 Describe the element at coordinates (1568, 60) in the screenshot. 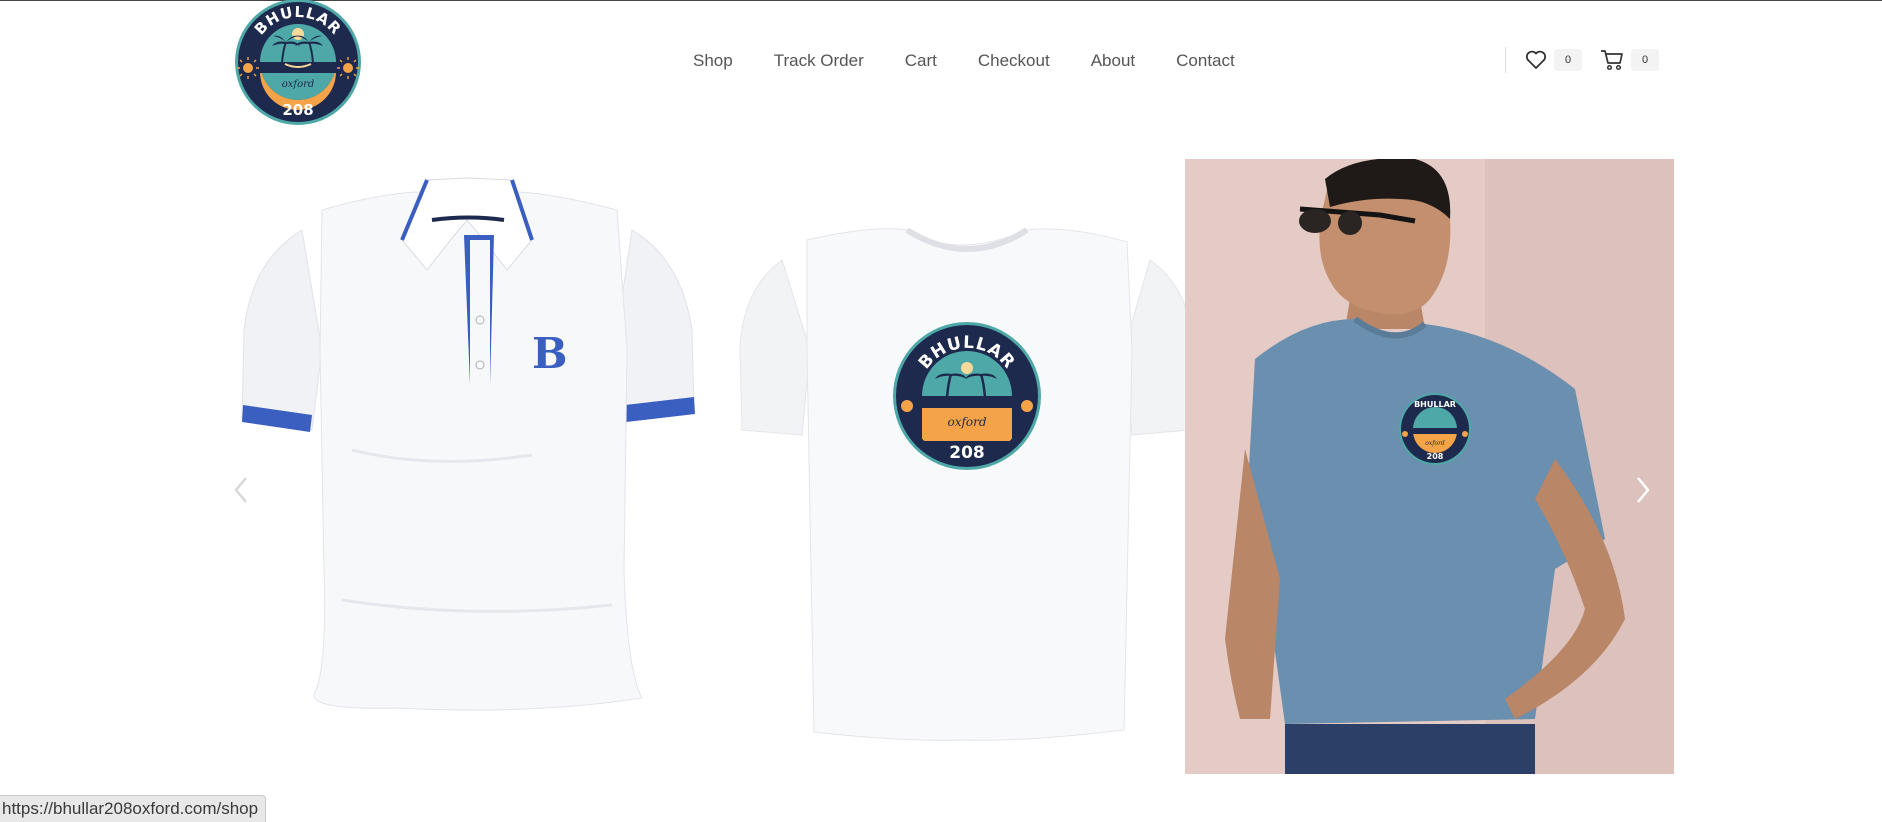

I see `wishlist-count: 0` at that location.